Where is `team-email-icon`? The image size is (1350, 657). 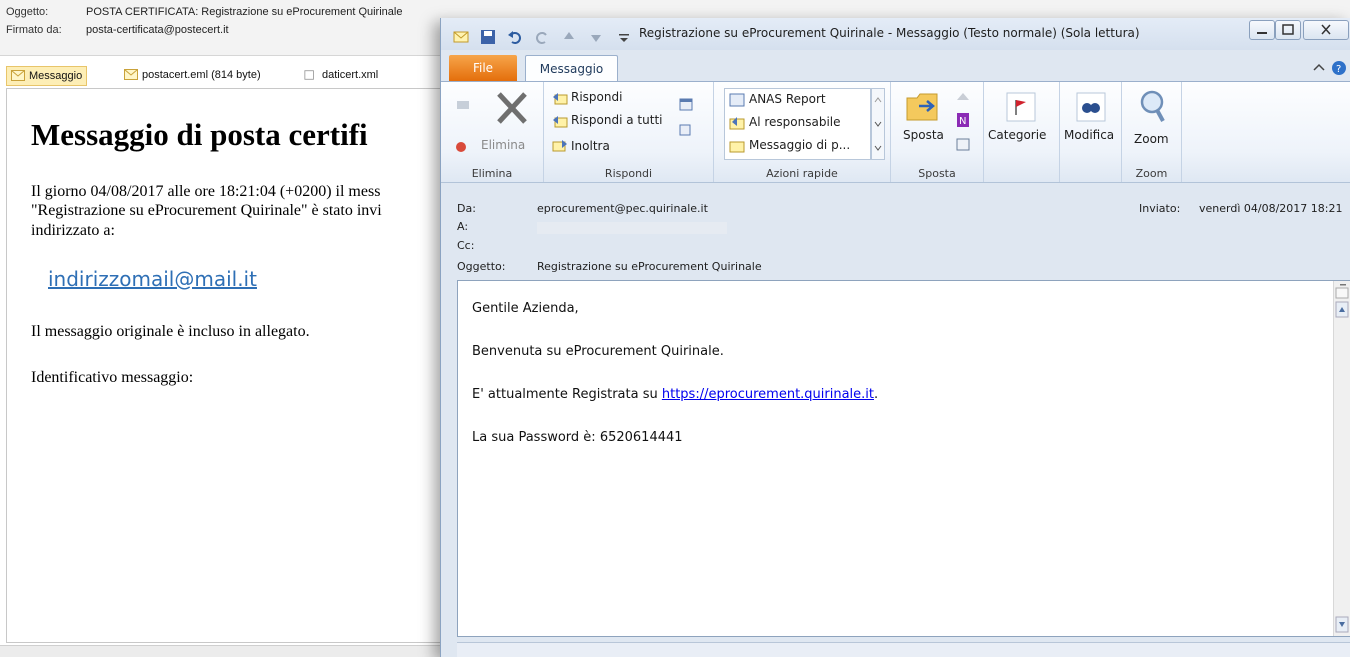
team-email-icon is located at coordinates (737, 147).